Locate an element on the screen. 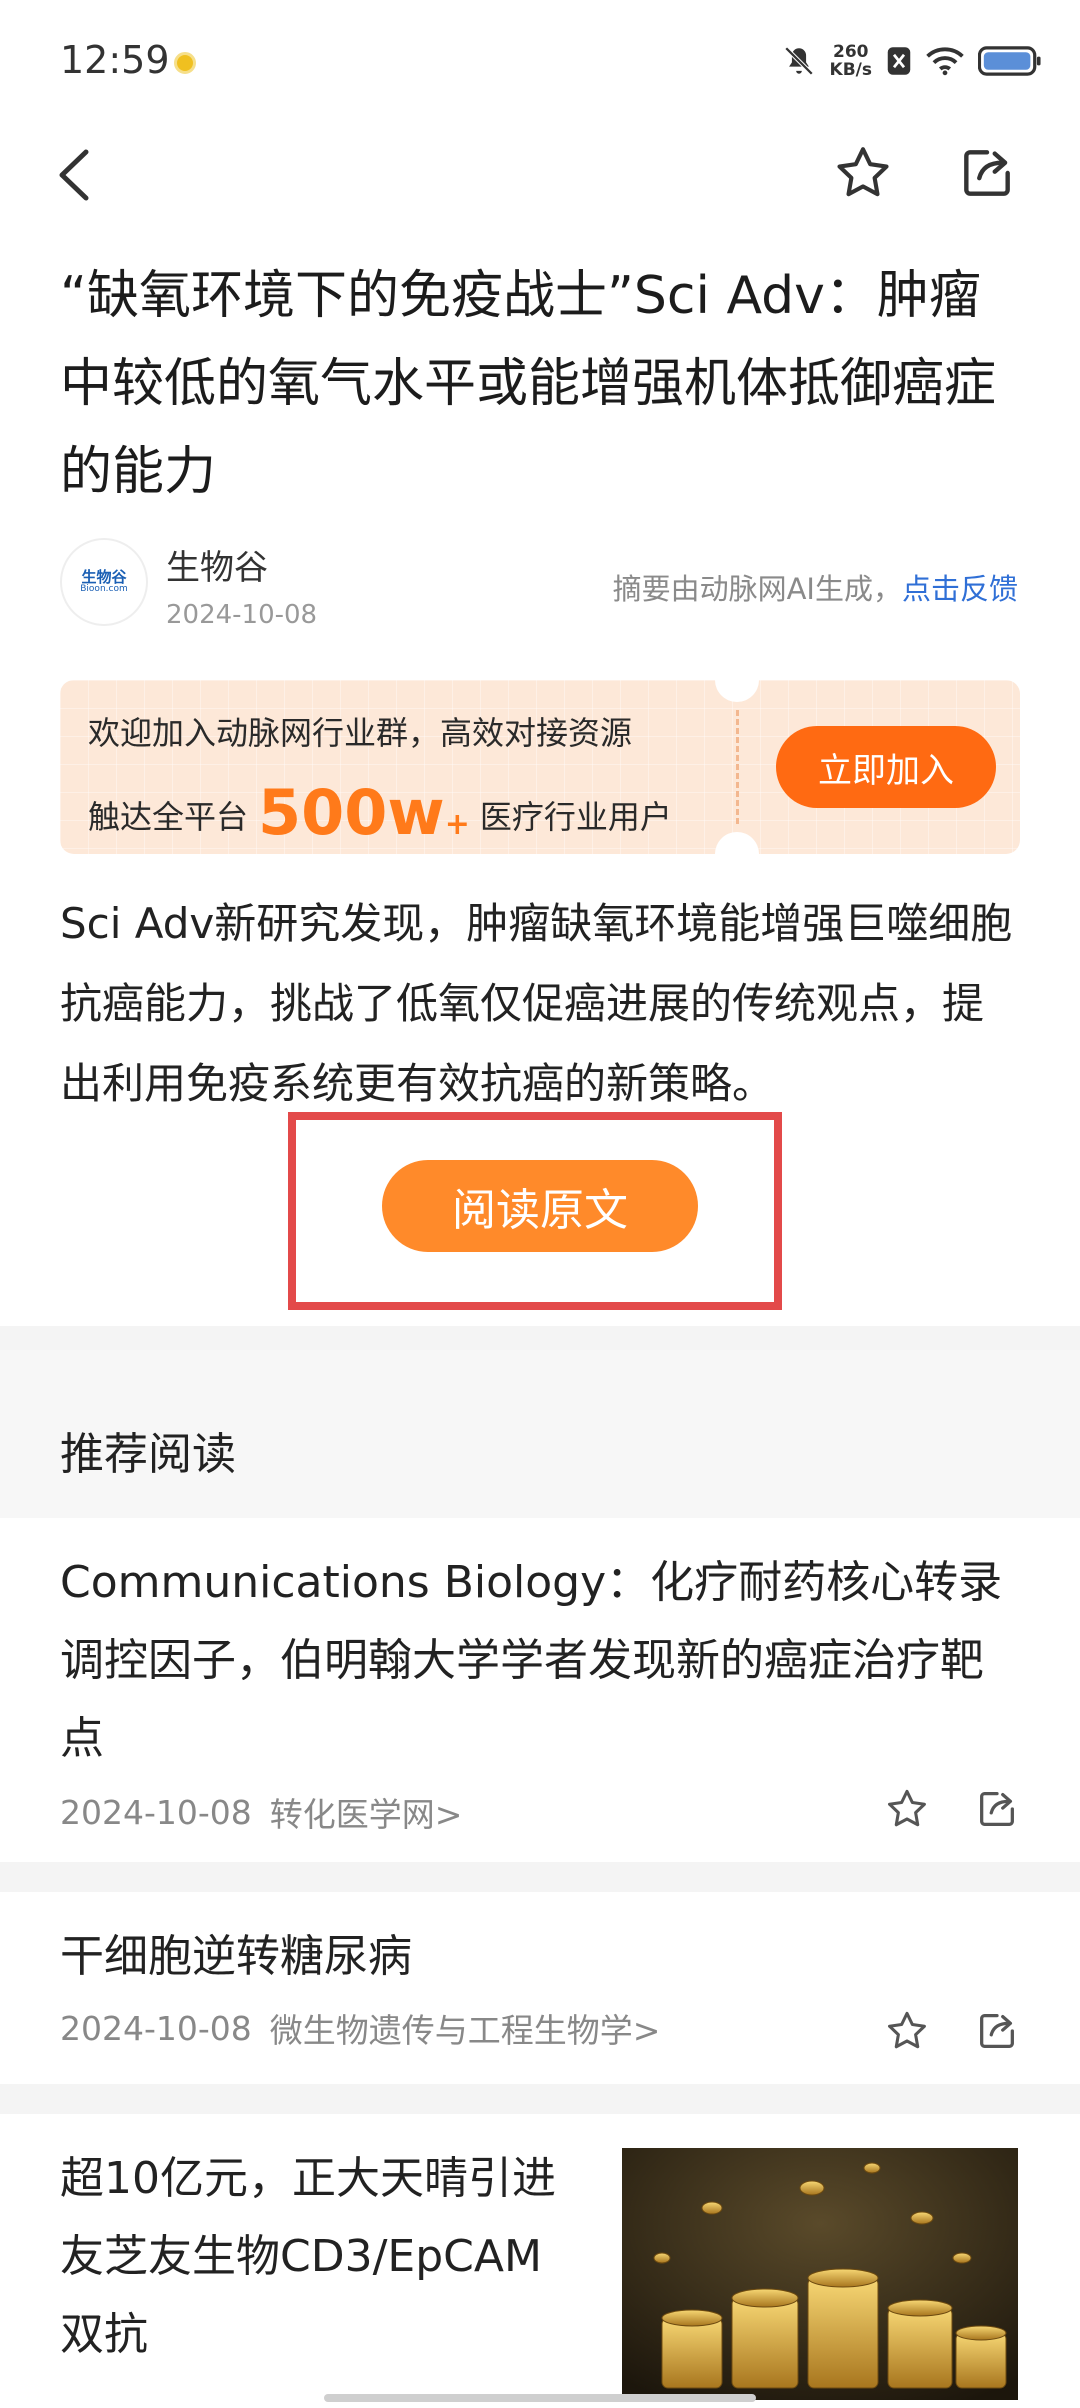 This screenshot has width=1080, height=2408. list-item: 干细胞逆转糖尿病 2024-10-08 微生物遗传与工程生物学> is located at coordinates (540, 1985).